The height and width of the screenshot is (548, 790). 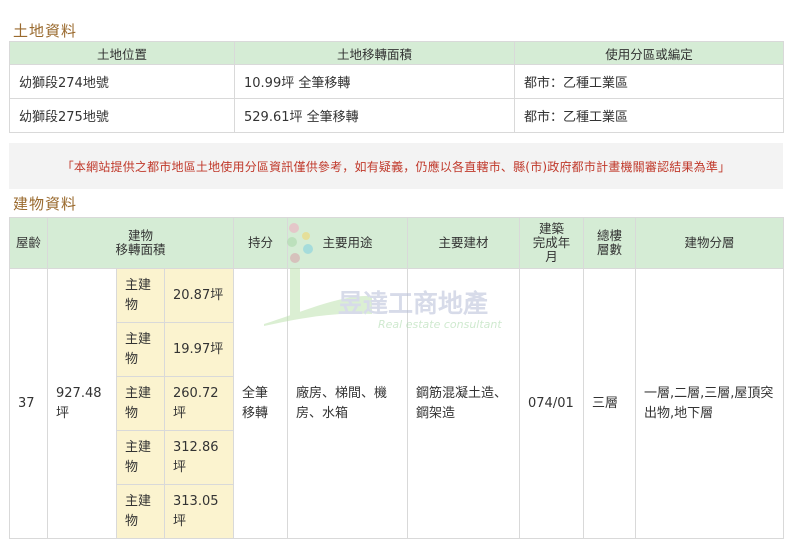 What do you see at coordinates (45, 204) in the screenshot?
I see `building-section-title: 建物資料` at bounding box center [45, 204].